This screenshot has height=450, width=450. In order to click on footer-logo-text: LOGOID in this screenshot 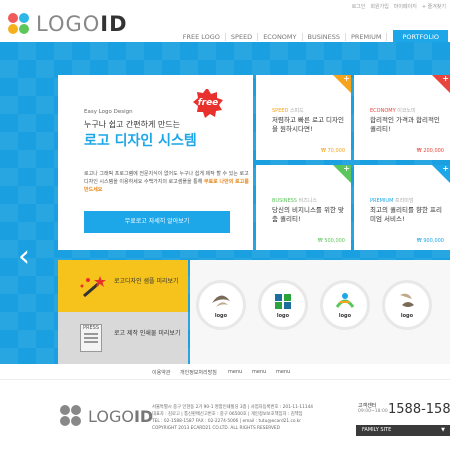, I will do `click(121, 416)`.